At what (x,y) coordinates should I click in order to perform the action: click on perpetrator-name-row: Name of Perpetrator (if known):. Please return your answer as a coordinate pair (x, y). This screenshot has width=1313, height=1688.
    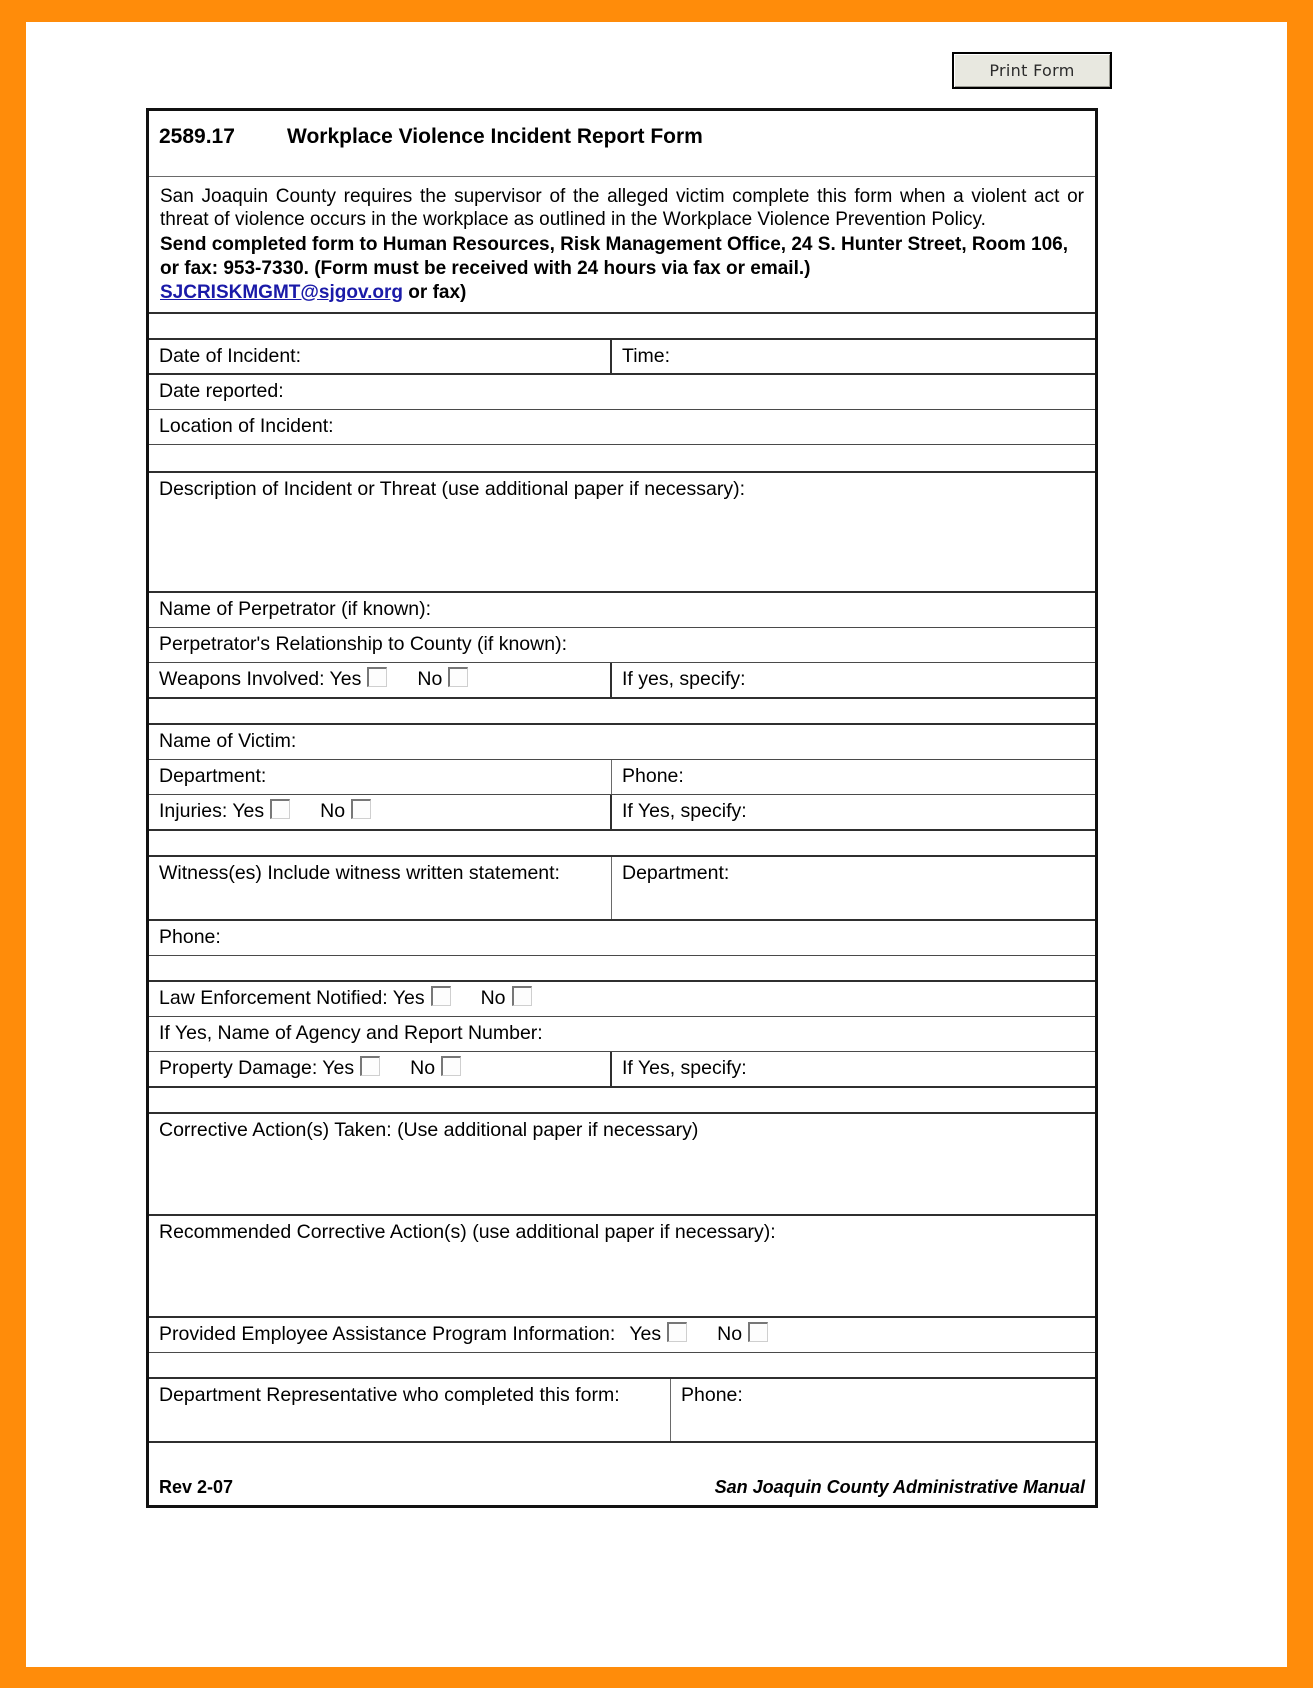
    Looking at the image, I should click on (622, 611).